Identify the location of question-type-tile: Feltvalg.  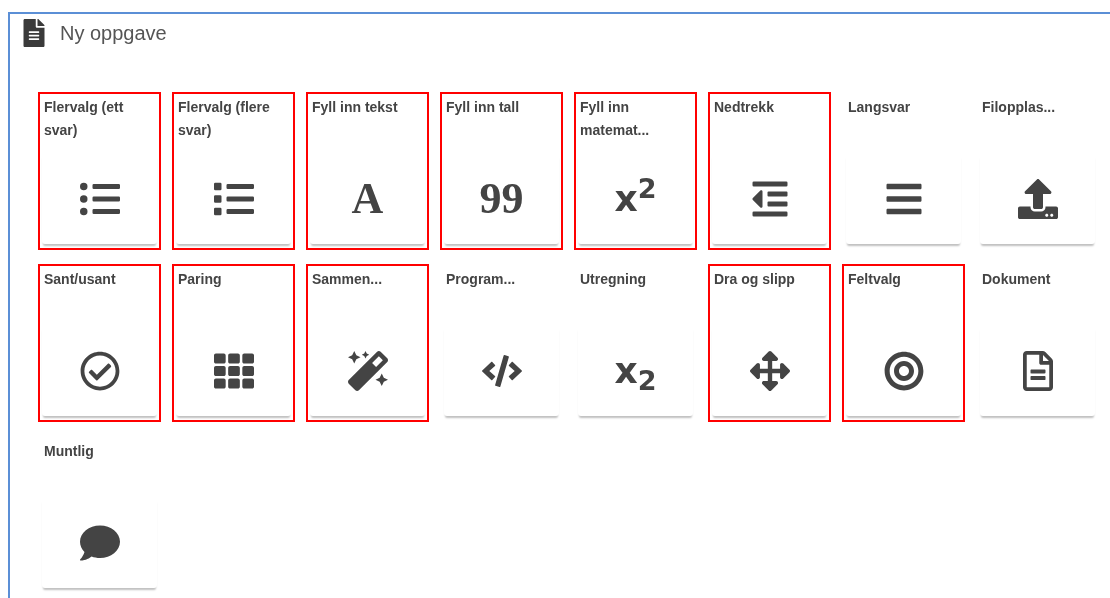
(903, 343).